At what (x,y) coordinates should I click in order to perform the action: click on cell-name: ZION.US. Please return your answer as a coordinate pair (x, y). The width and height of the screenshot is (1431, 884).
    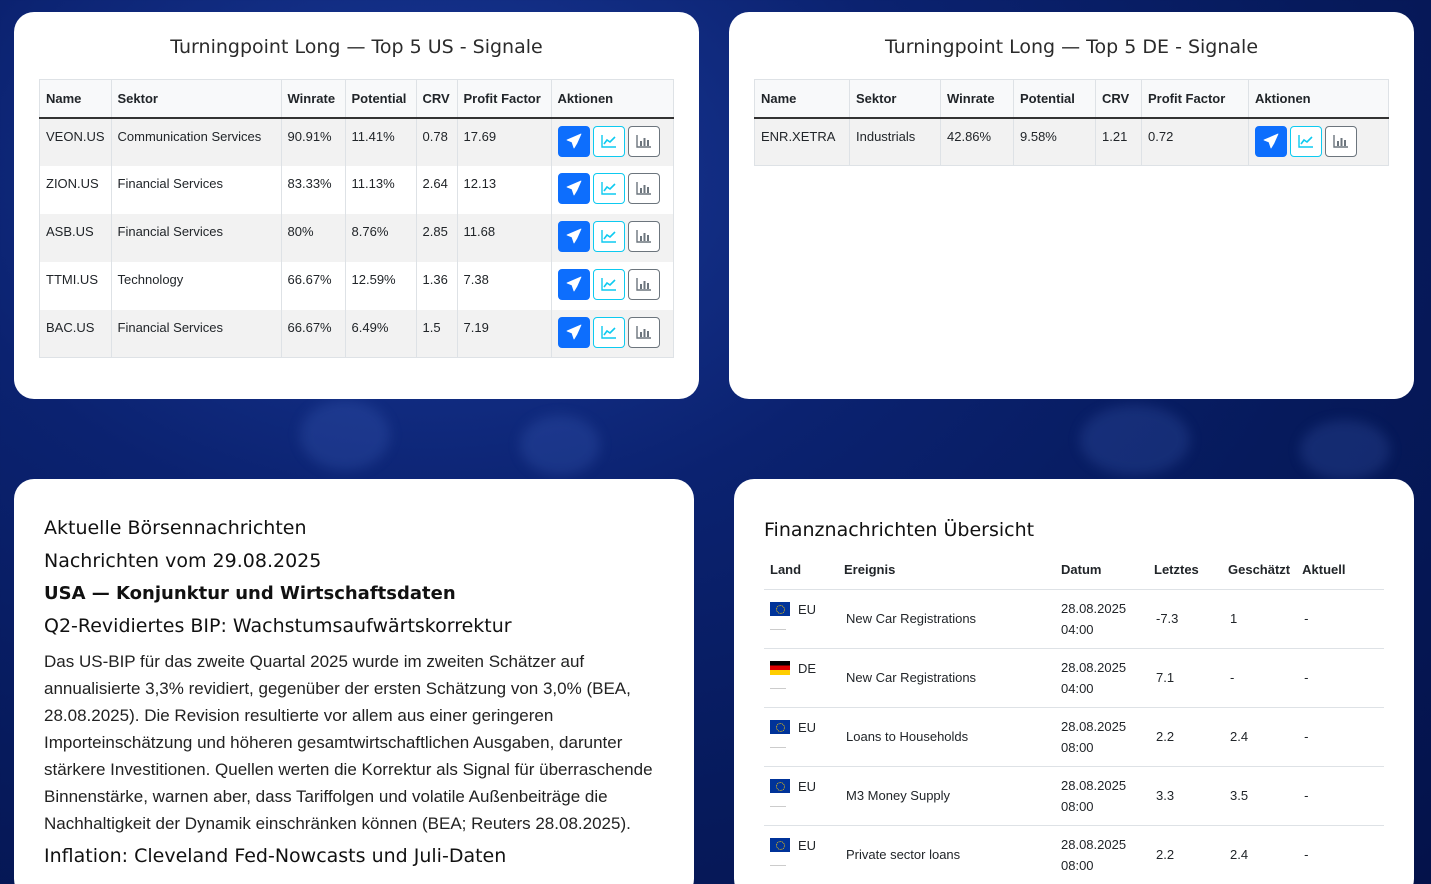
    Looking at the image, I should click on (75, 189).